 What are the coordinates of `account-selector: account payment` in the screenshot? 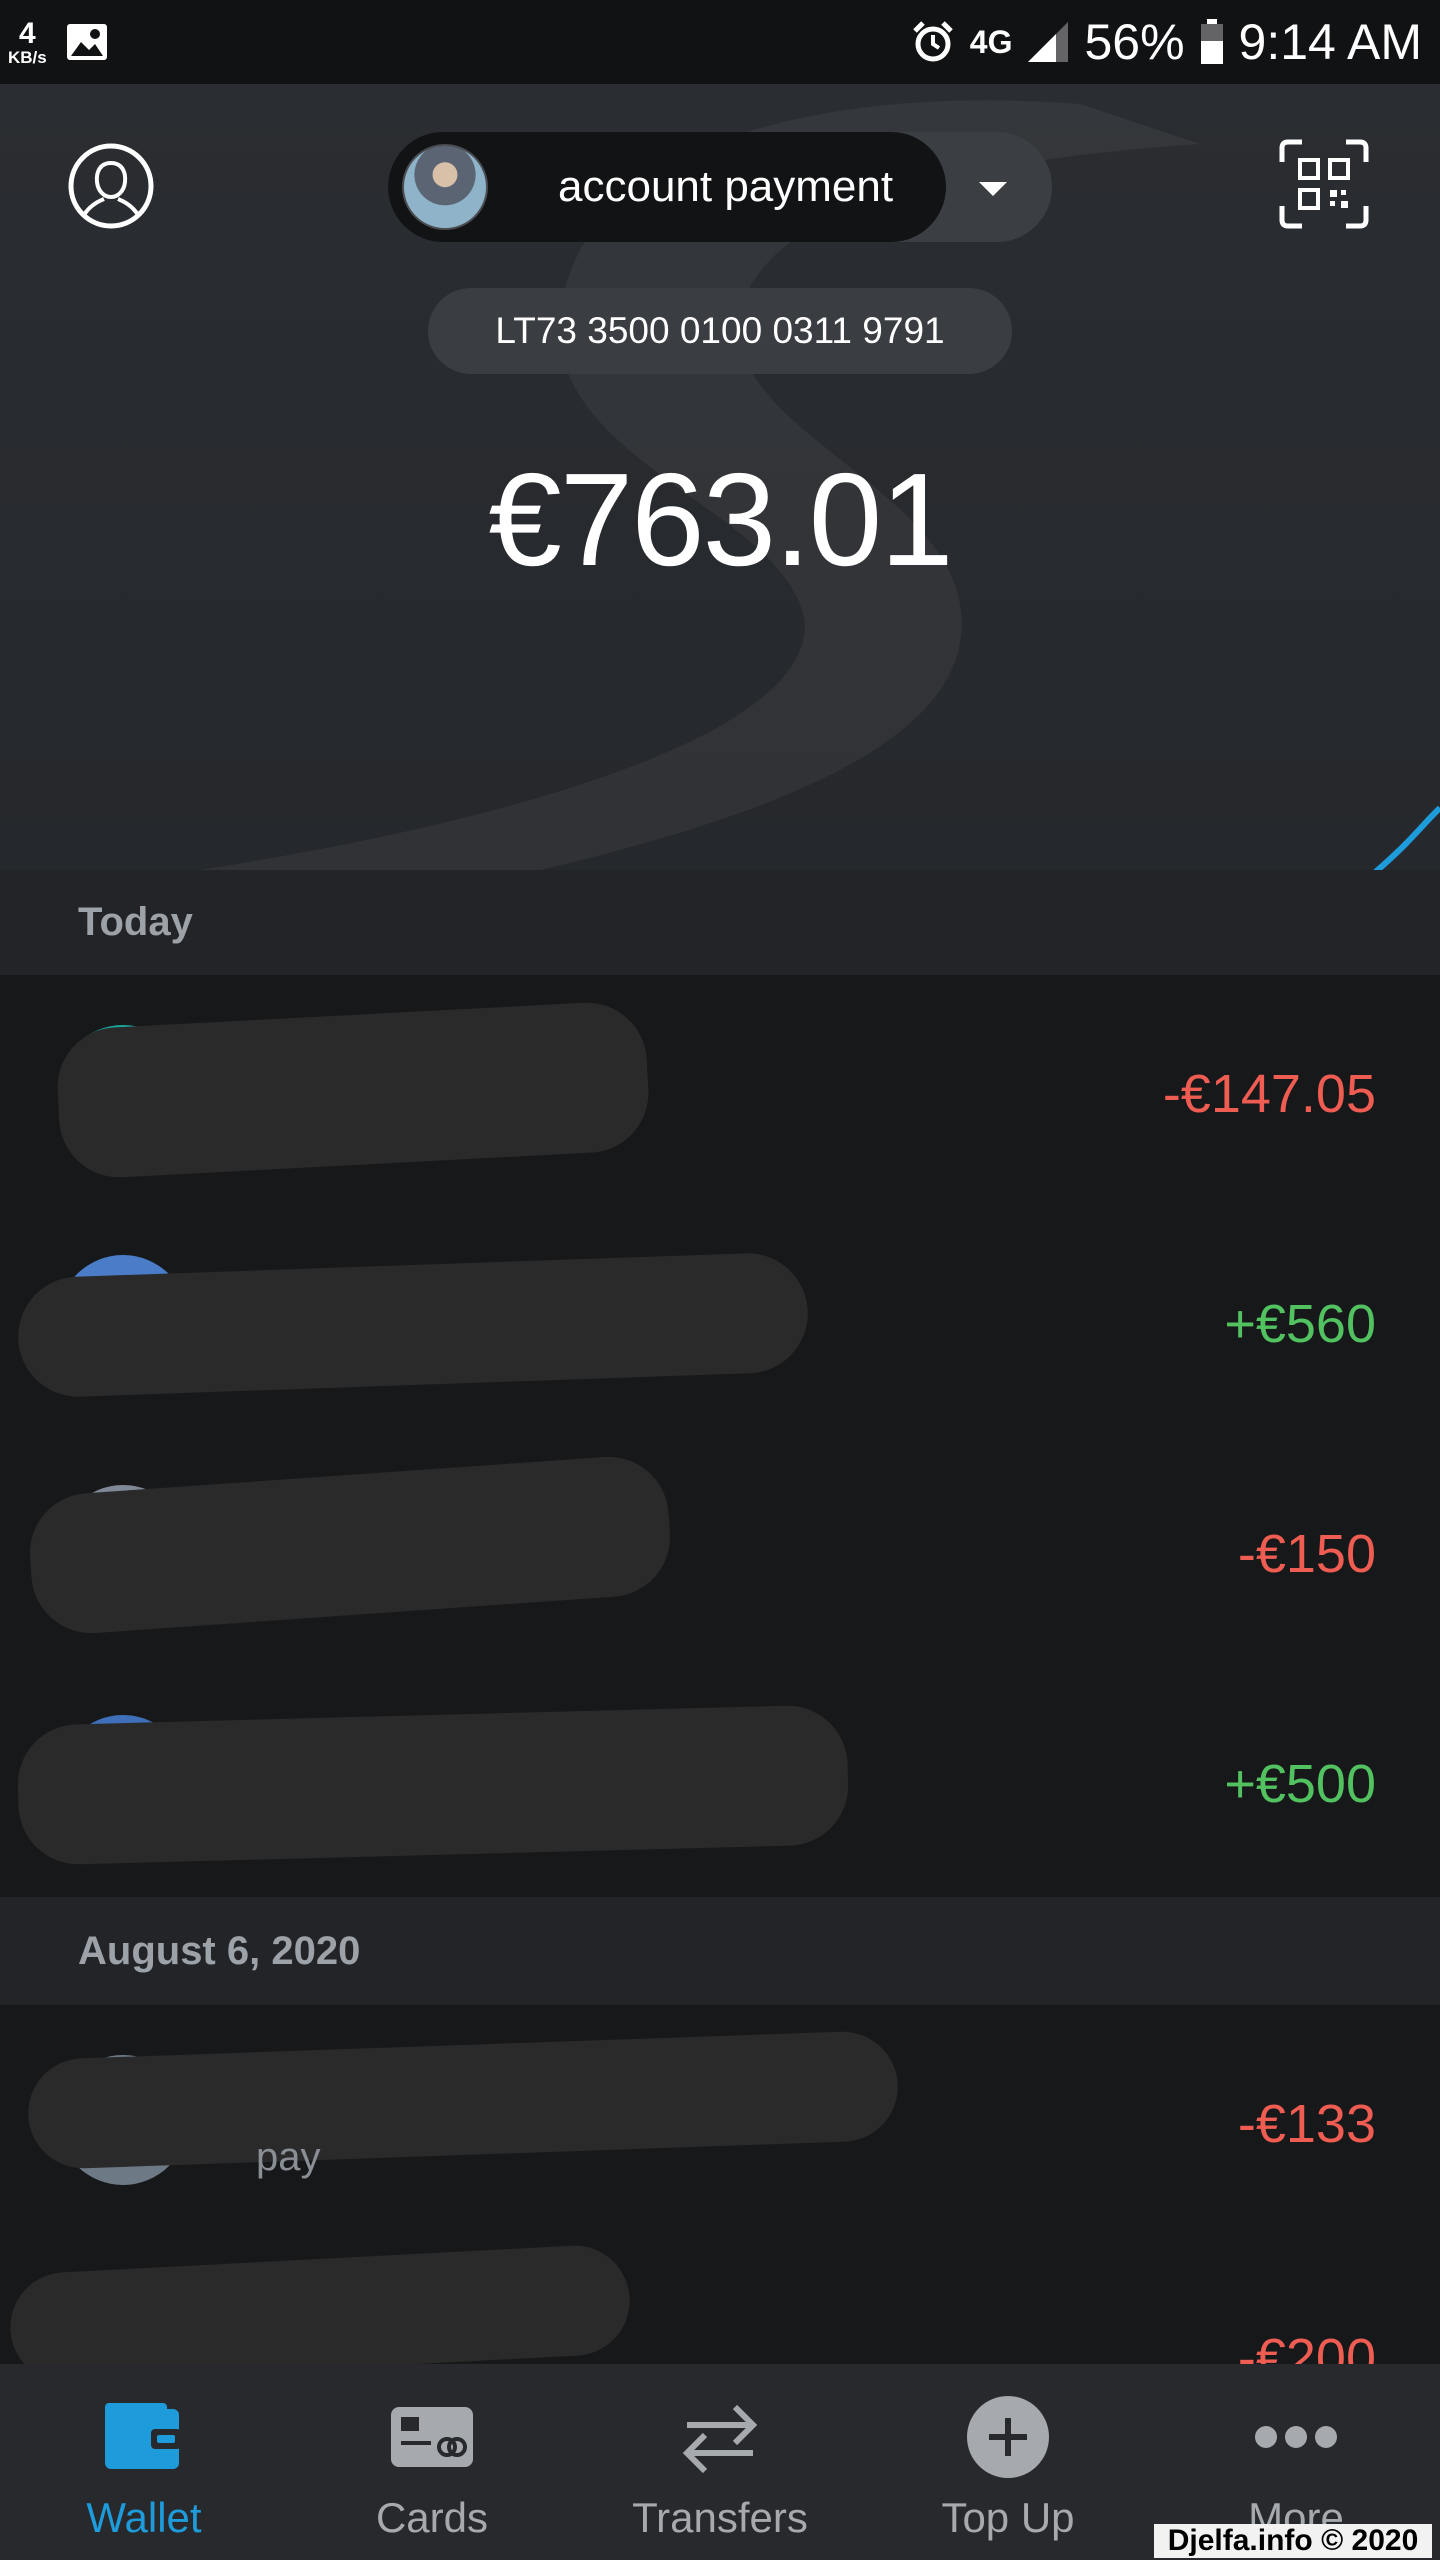 It's located at (720, 187).